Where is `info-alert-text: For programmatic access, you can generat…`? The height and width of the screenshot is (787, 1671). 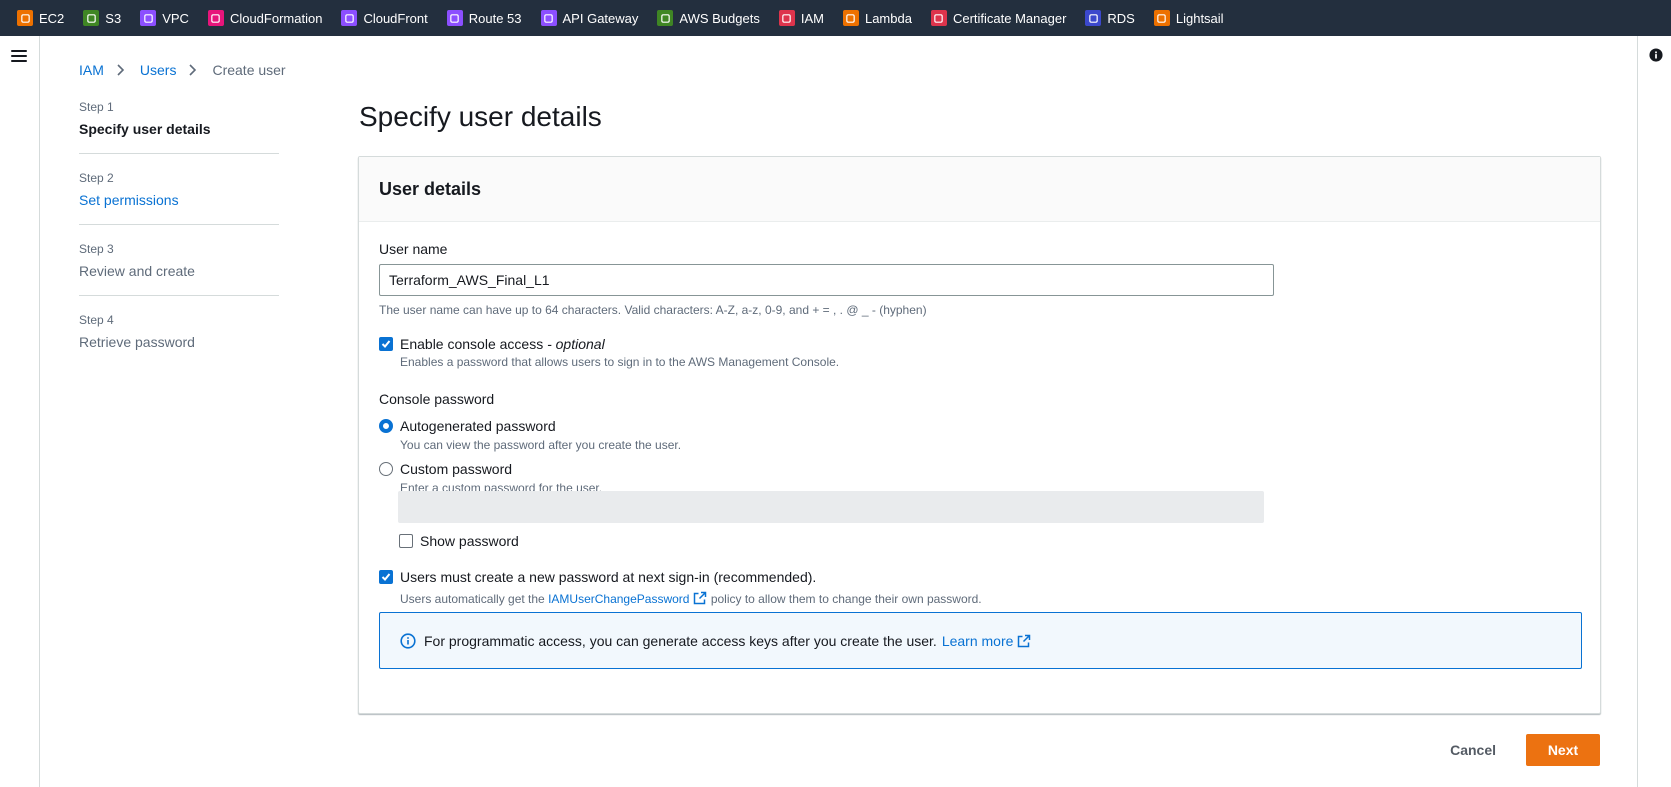 info-alert-text: For programmatic access, you can generat… is located at coordinates (680, 640).